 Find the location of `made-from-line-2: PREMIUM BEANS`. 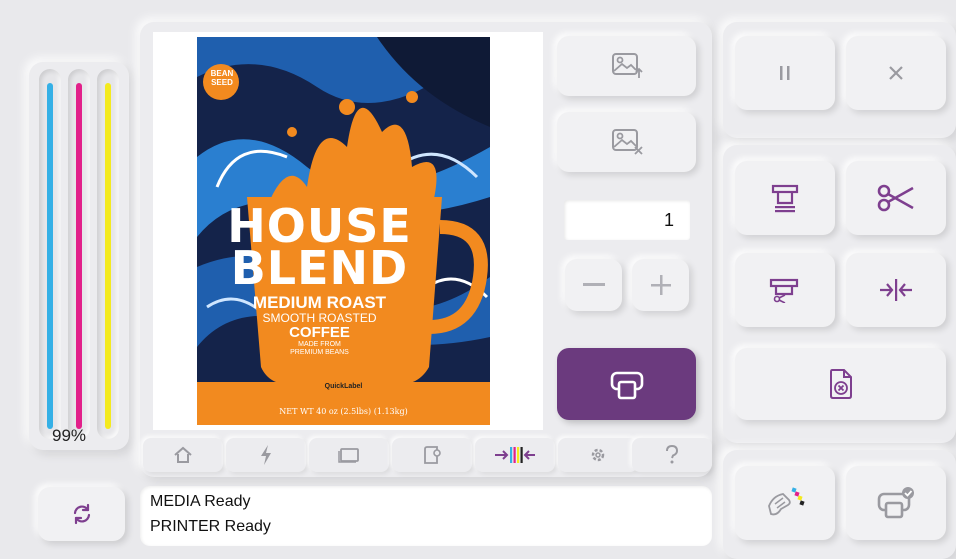

made-from-line-2: PREMIUM BEANS is located at coordinates (319, 352).